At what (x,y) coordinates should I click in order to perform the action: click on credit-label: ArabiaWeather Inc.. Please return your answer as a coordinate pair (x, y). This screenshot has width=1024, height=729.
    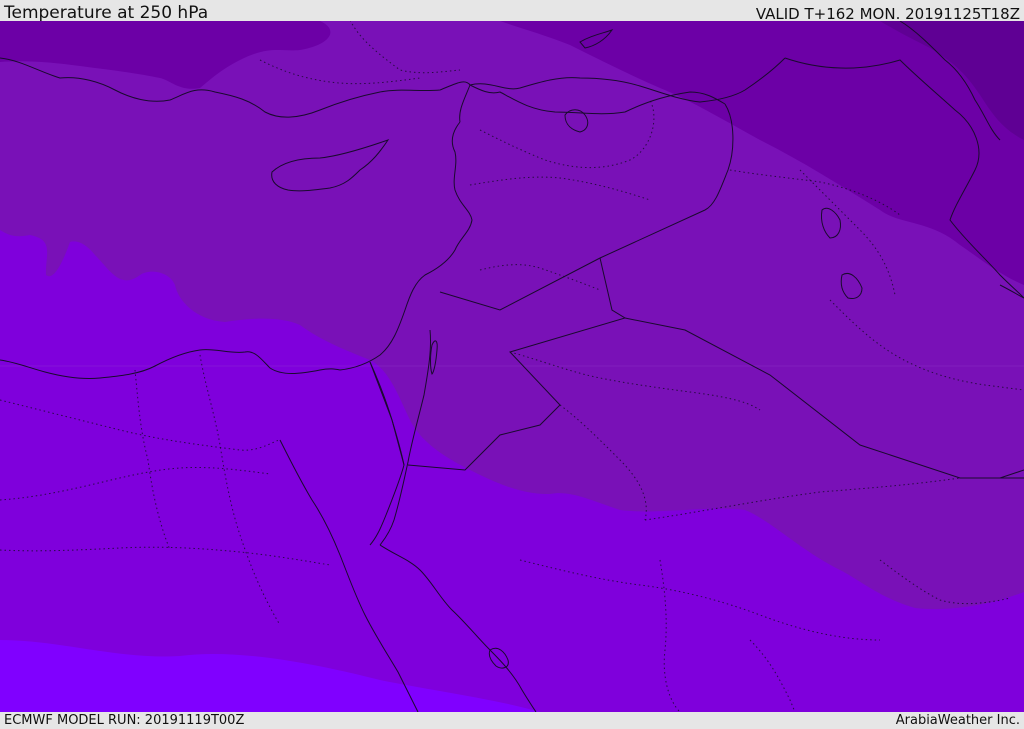
    Looking at the image, I should click on (957, 720).